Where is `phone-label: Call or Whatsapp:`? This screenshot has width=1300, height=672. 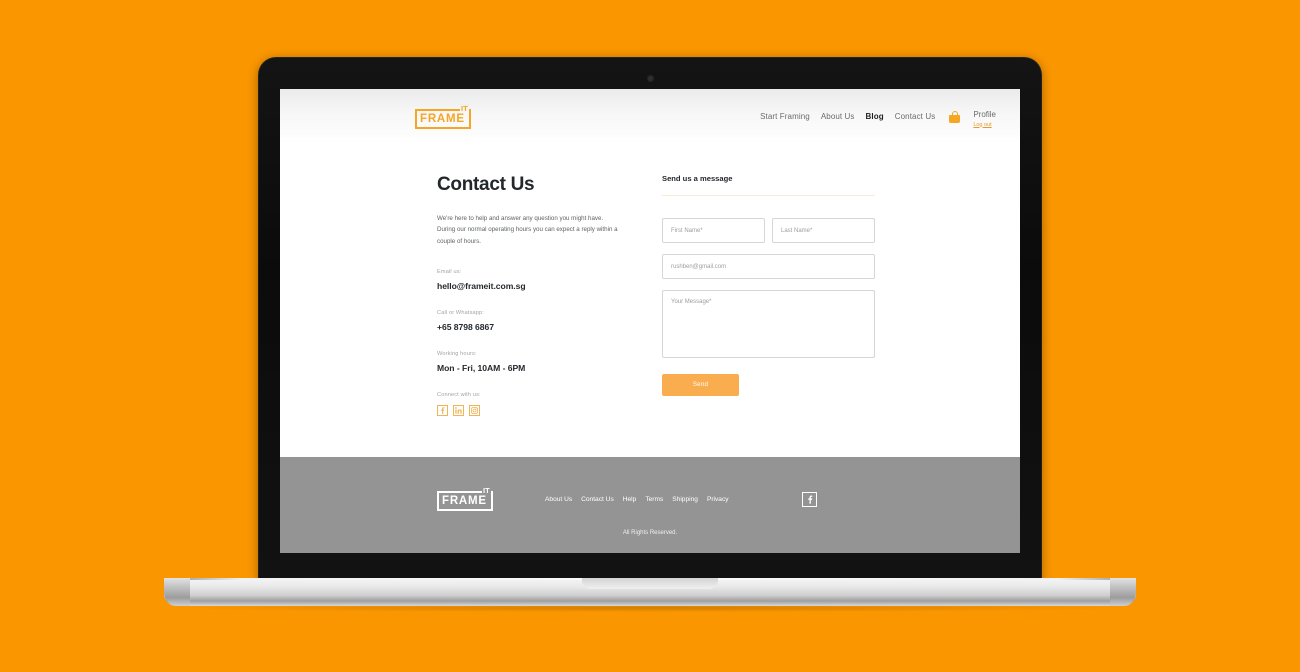 phone-label: Call or Whatsapp: is located at coordinates (461, 312).